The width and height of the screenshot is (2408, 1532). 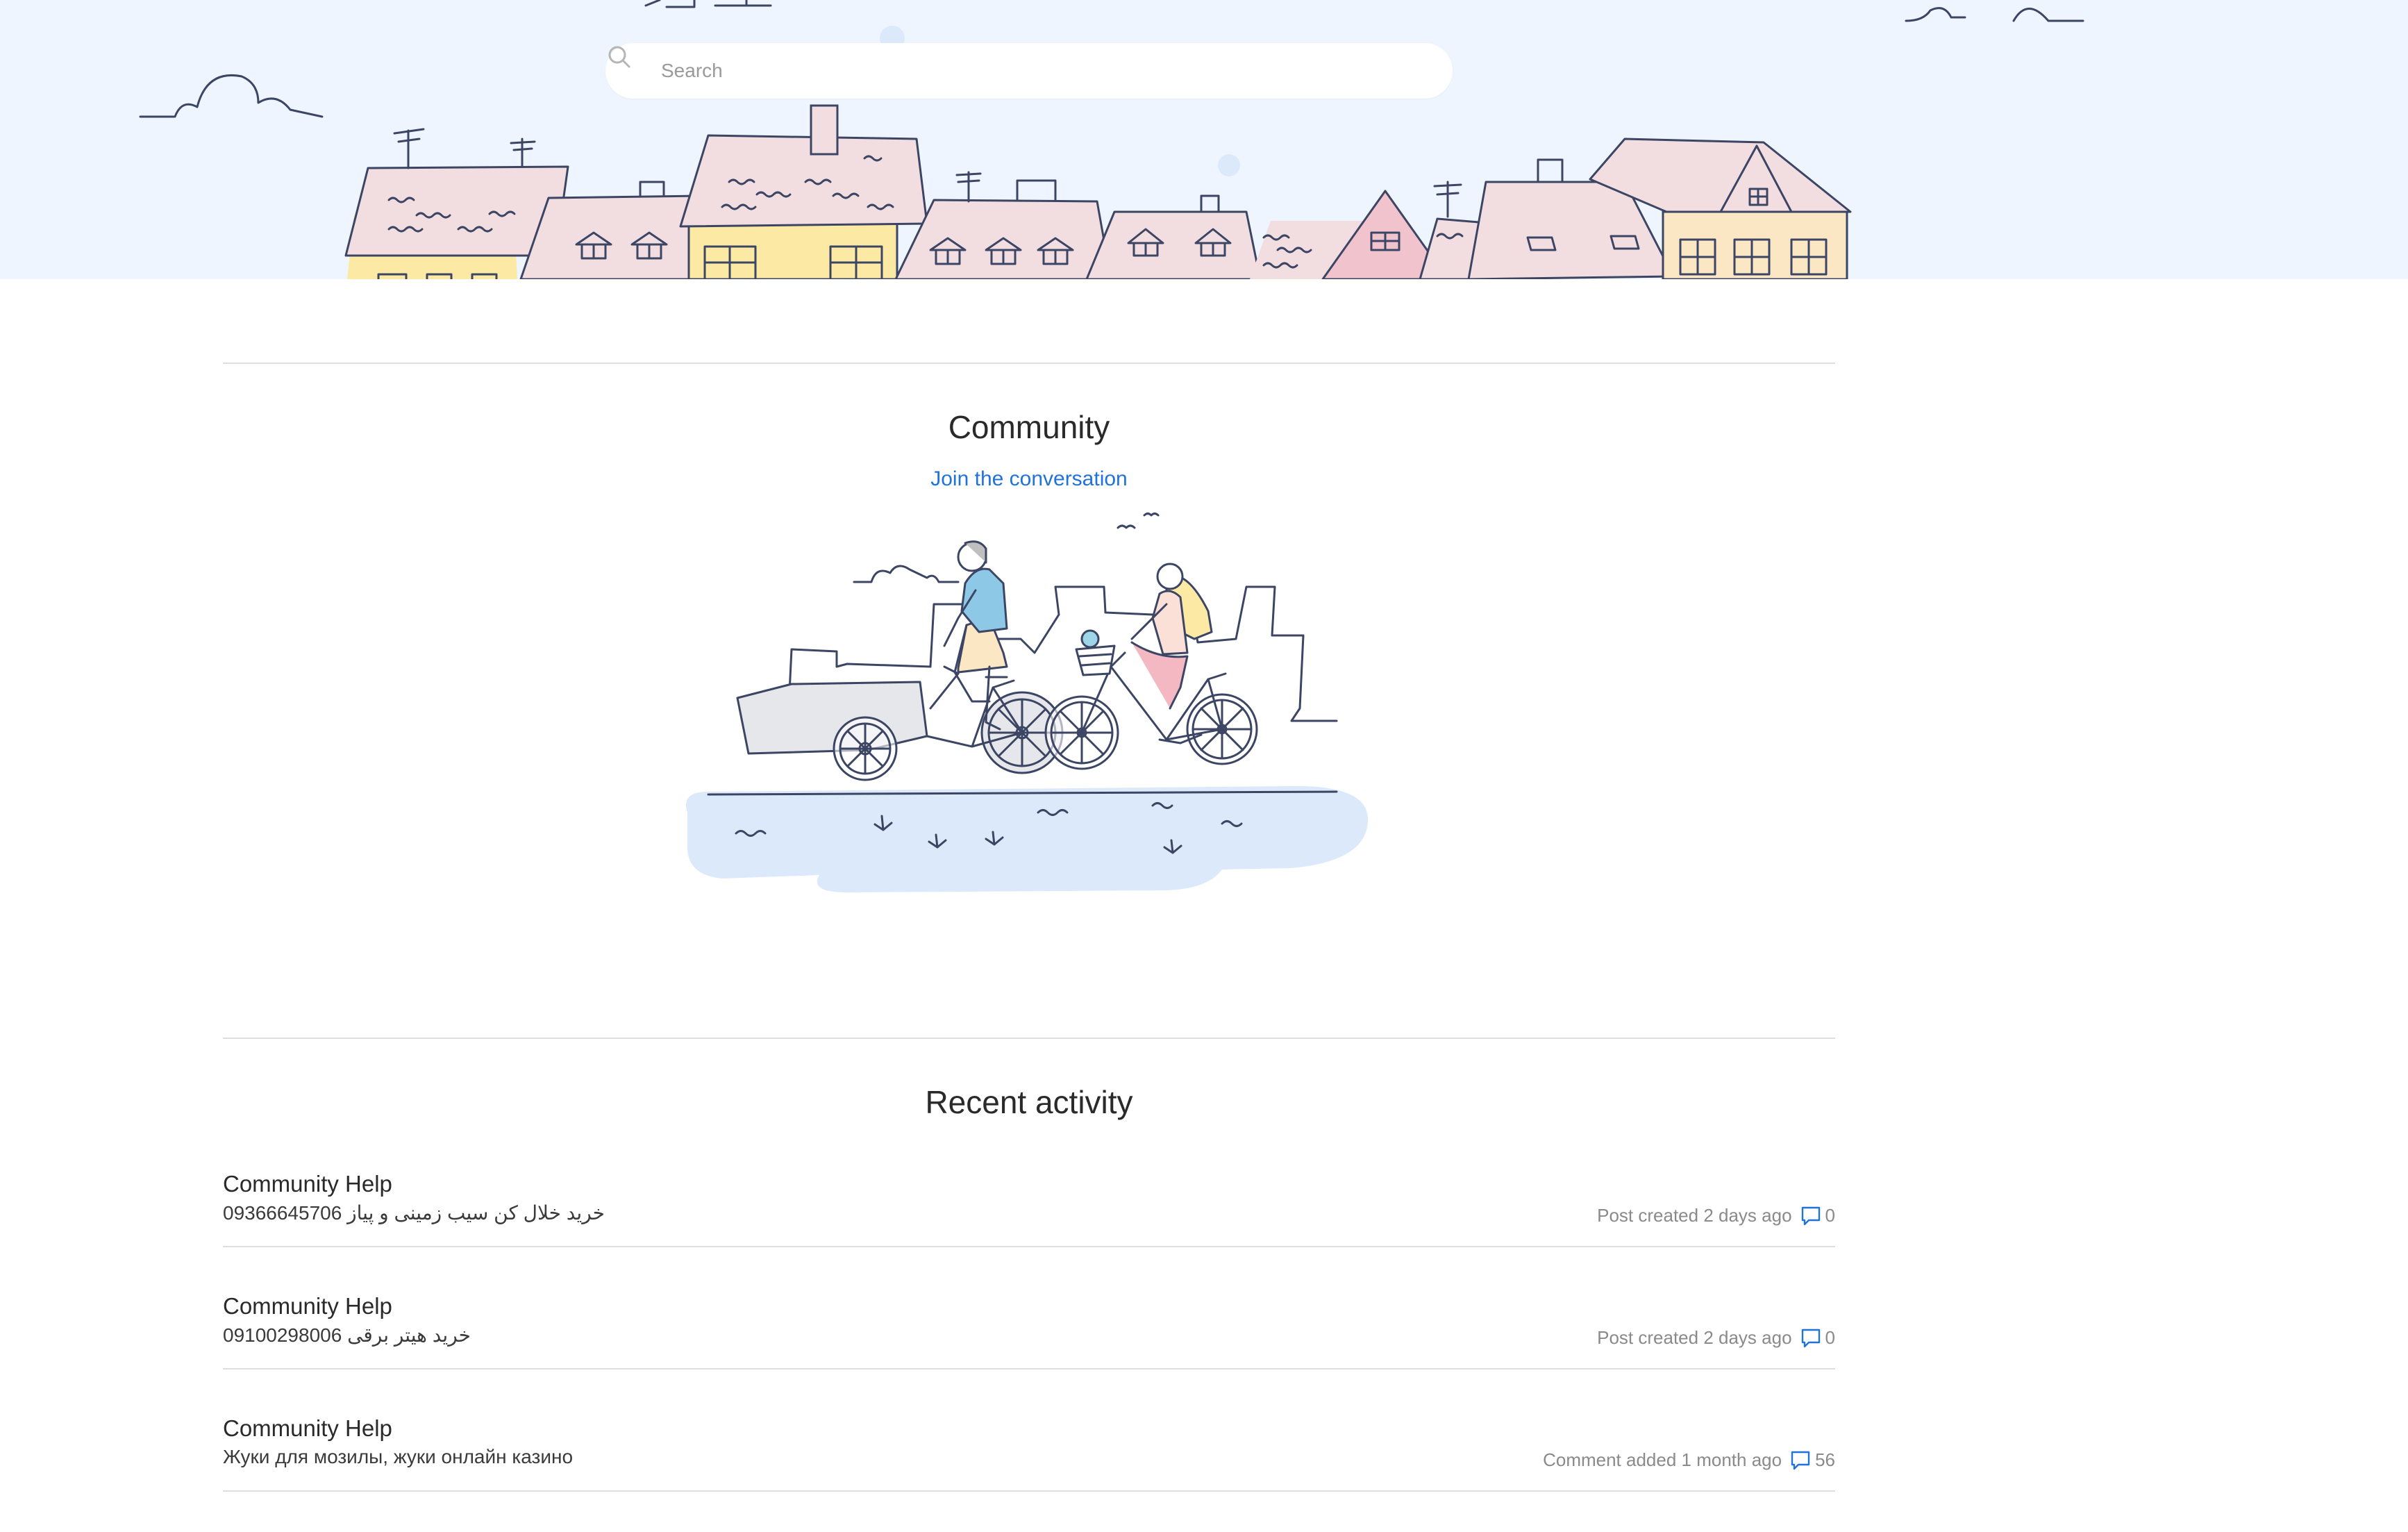 I want to click on activity-meta: Comment added 1 month ago 56, so click(x=1689, y=1460).